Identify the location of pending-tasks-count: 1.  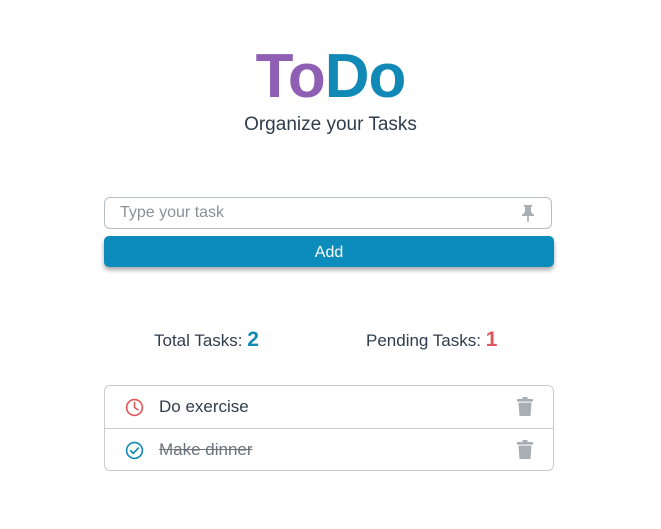
(491, 339).